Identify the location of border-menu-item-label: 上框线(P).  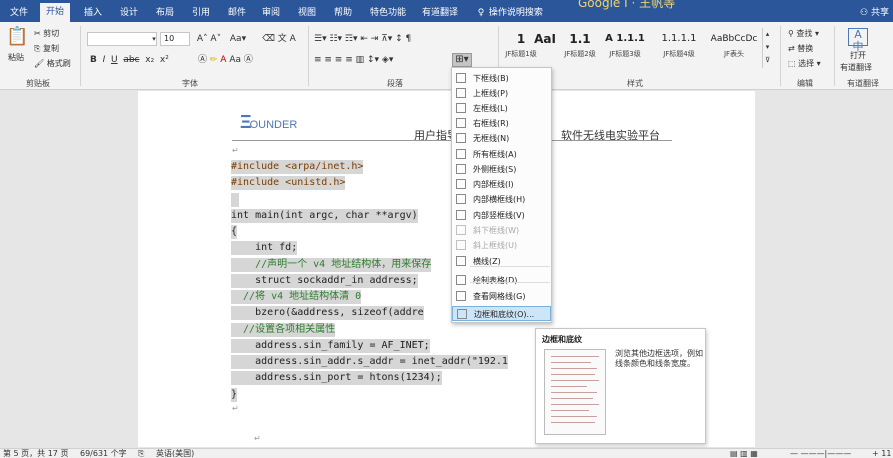
(491, 93).